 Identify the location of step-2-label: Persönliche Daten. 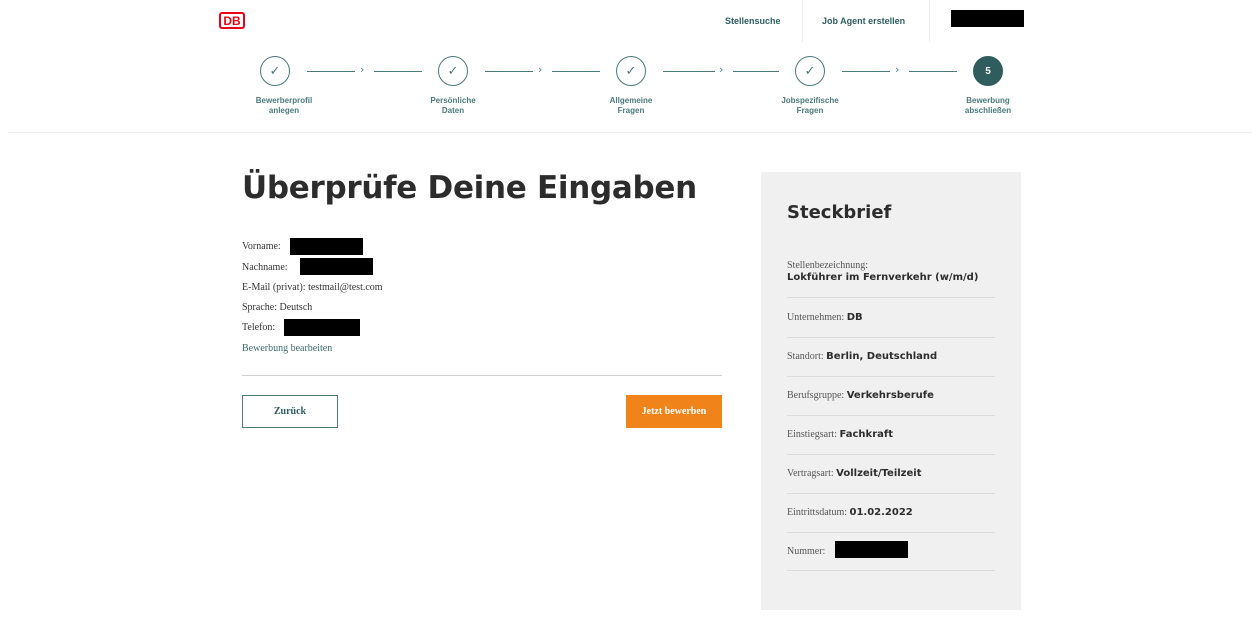
(453, 105).